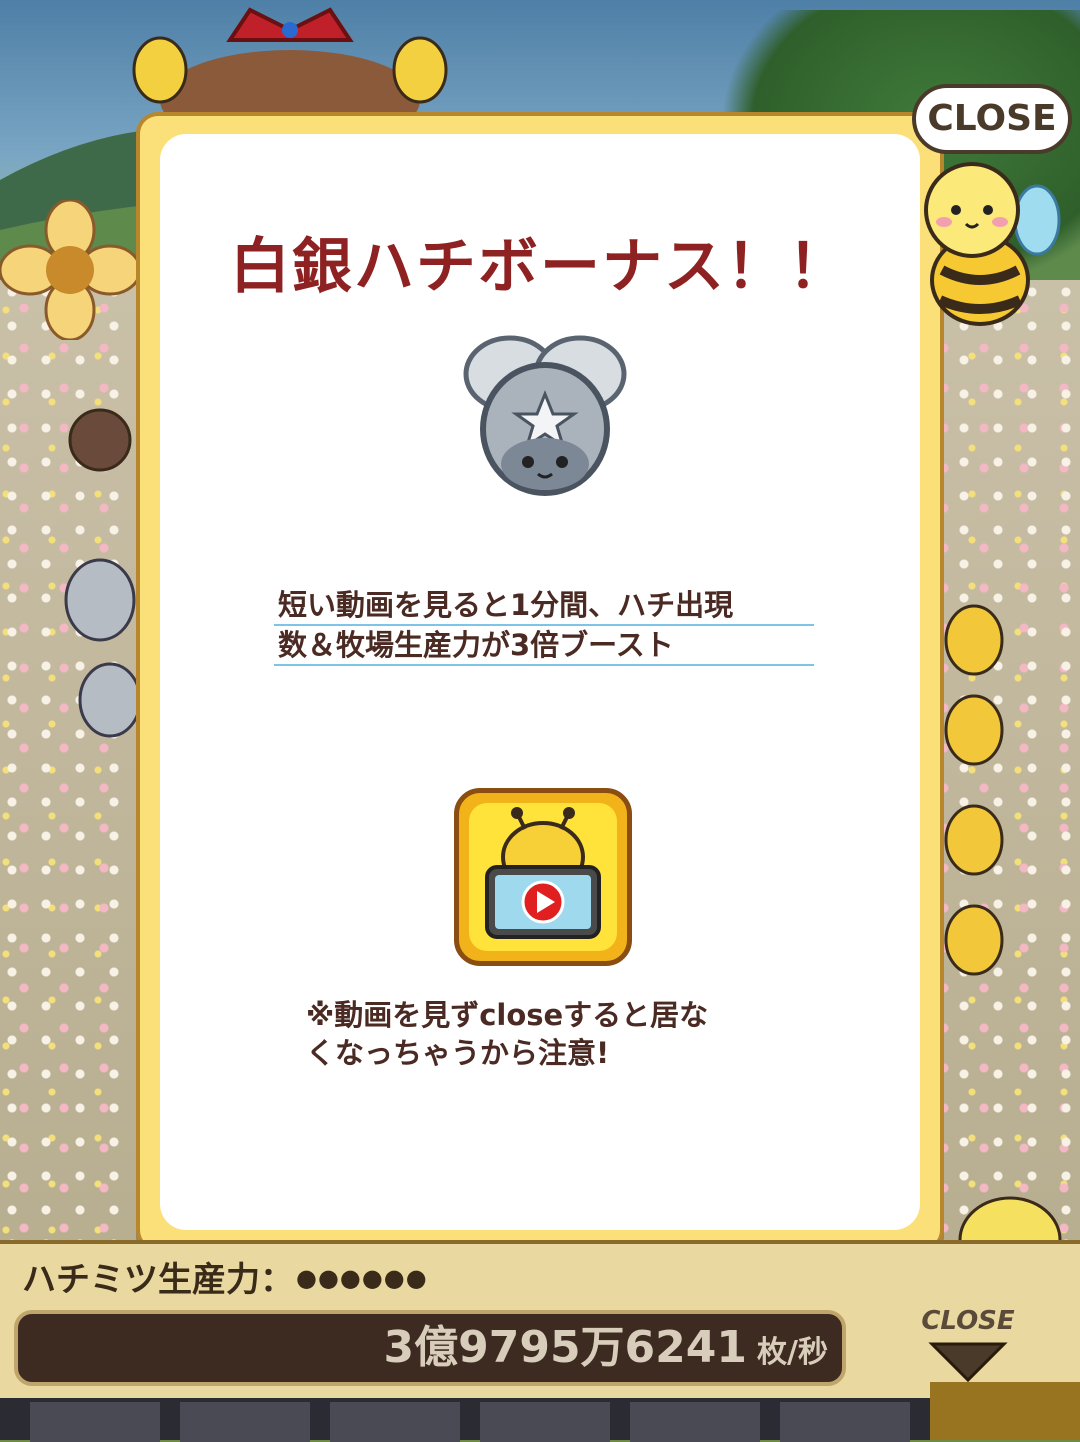 The width and height of the screenshot is (1080, 1442). Describe the element at coordinates (545, 415) in the screenshot. I see `silver-bee-icon` at that location.